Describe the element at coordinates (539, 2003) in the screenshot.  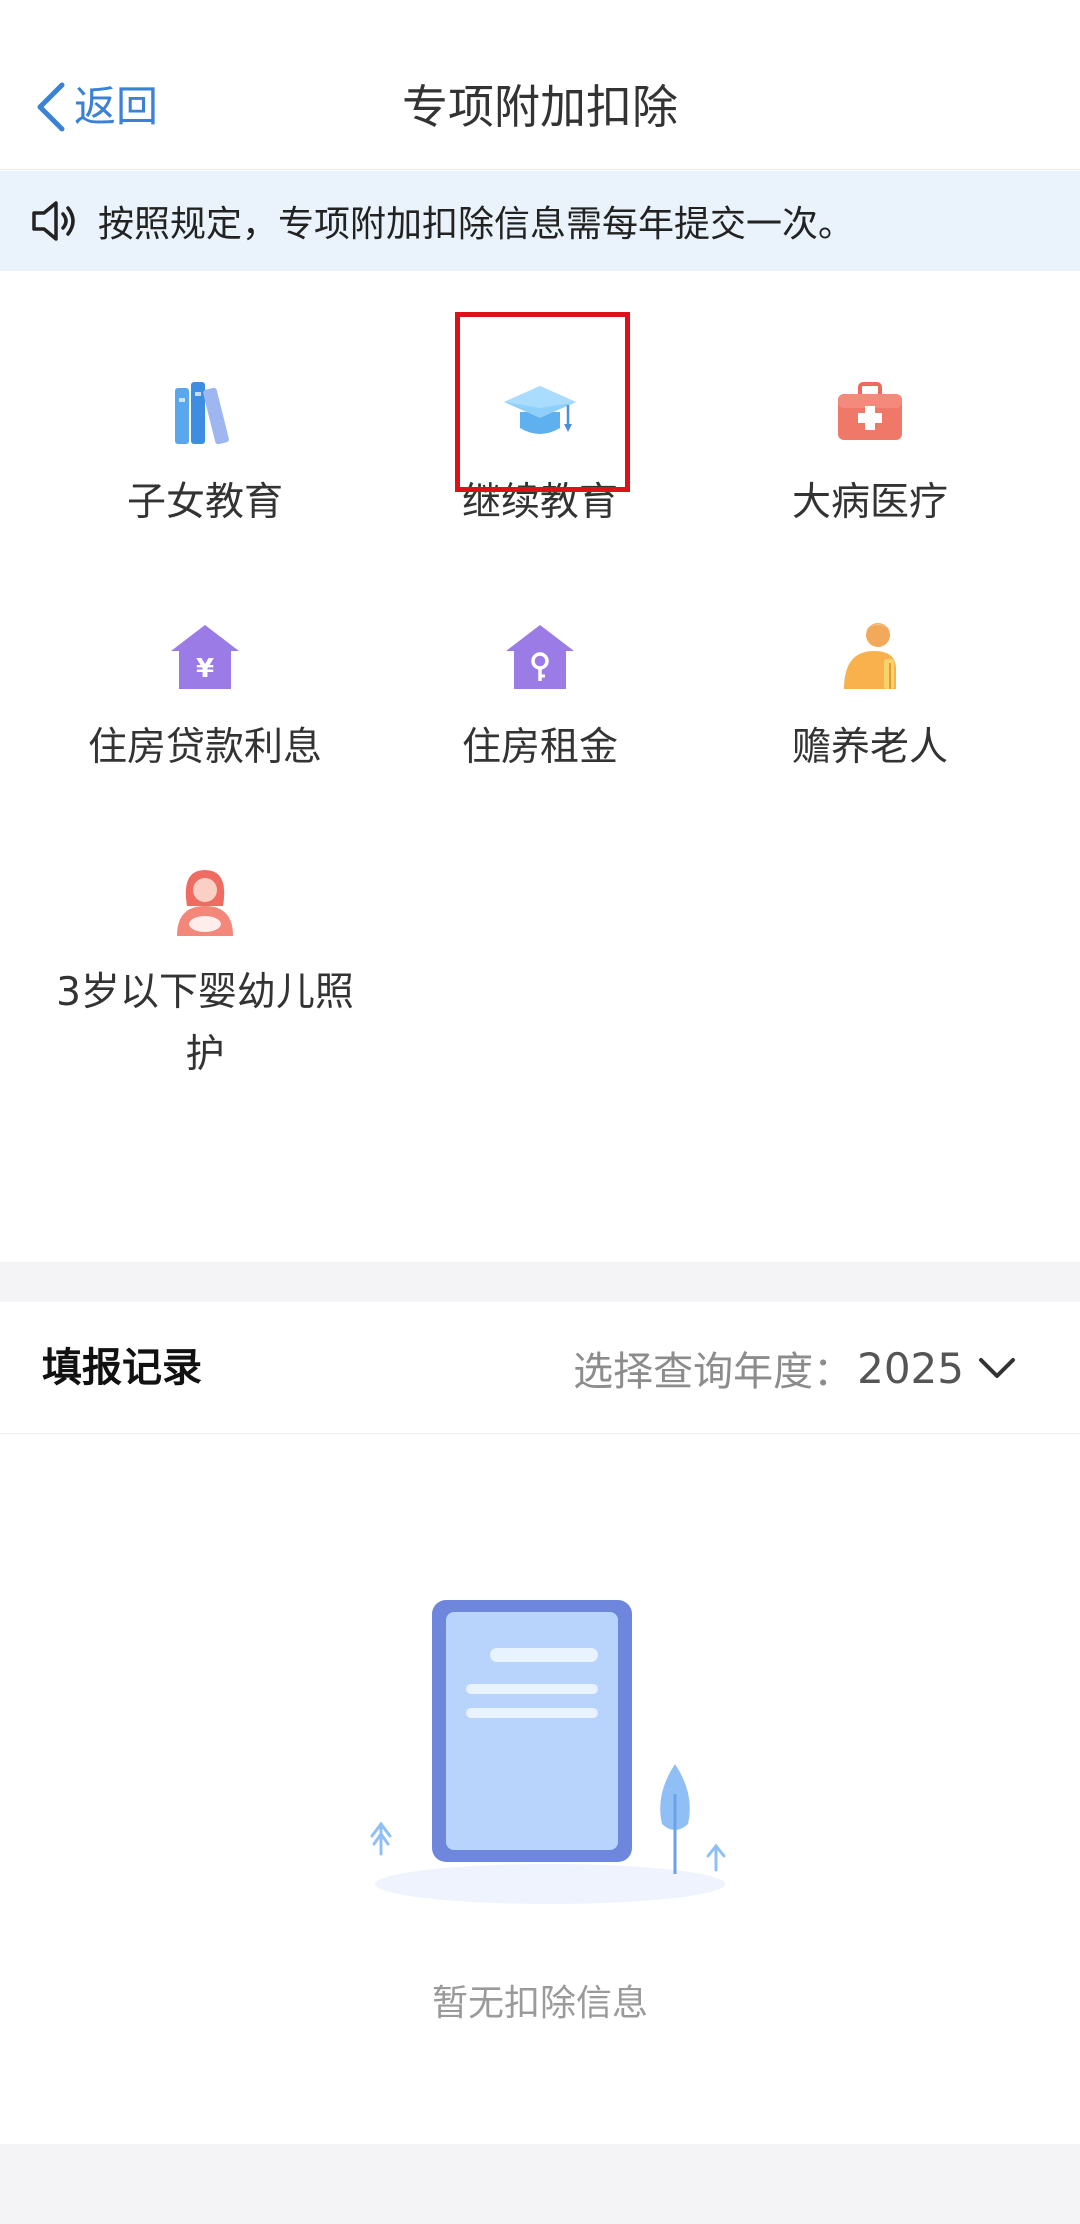
I see `empty-text: 暂无扣除信息` at that location.